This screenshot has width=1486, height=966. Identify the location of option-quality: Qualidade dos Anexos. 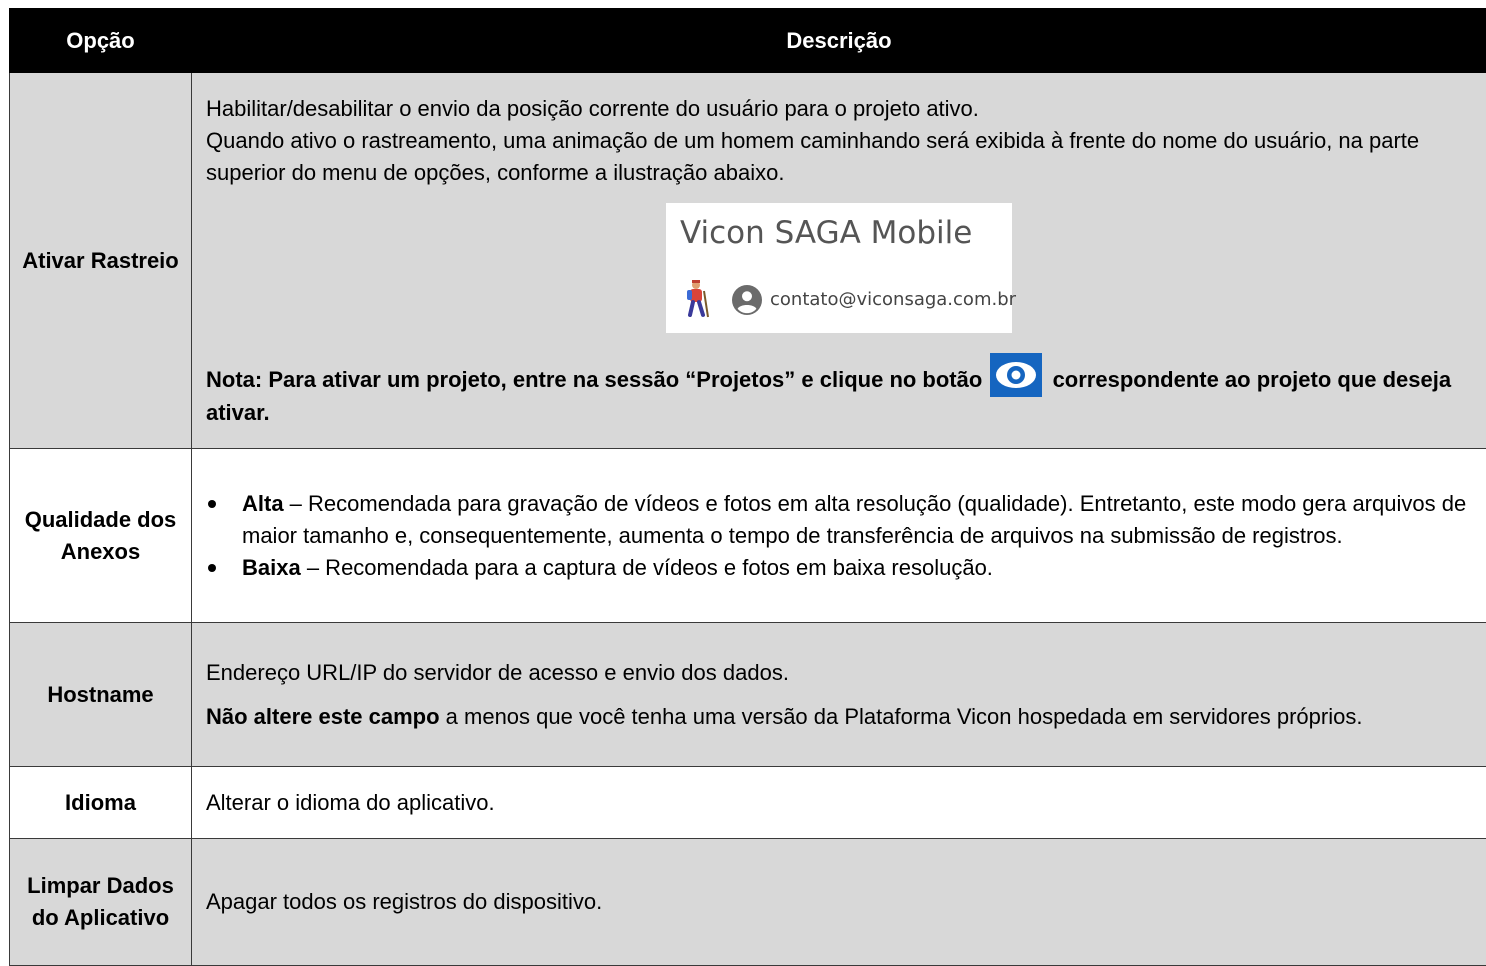
(101, 536).